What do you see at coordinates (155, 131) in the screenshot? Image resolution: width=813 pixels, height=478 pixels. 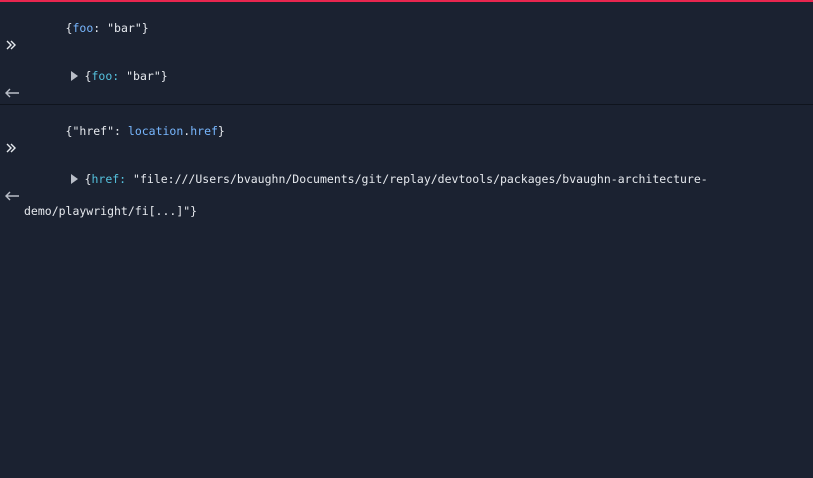 I see `input-object: location` at bounding box center [155, 131].